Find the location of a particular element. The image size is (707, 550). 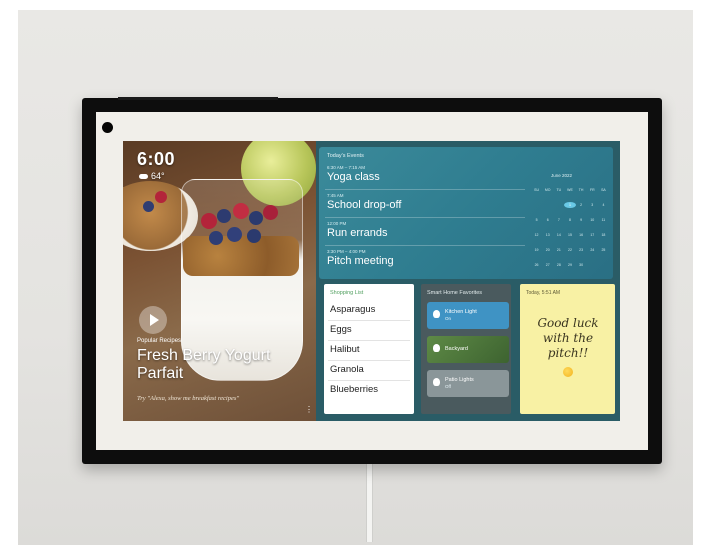

event-item: 7:45 AM School drop-off is located at coordinates (364, 202).